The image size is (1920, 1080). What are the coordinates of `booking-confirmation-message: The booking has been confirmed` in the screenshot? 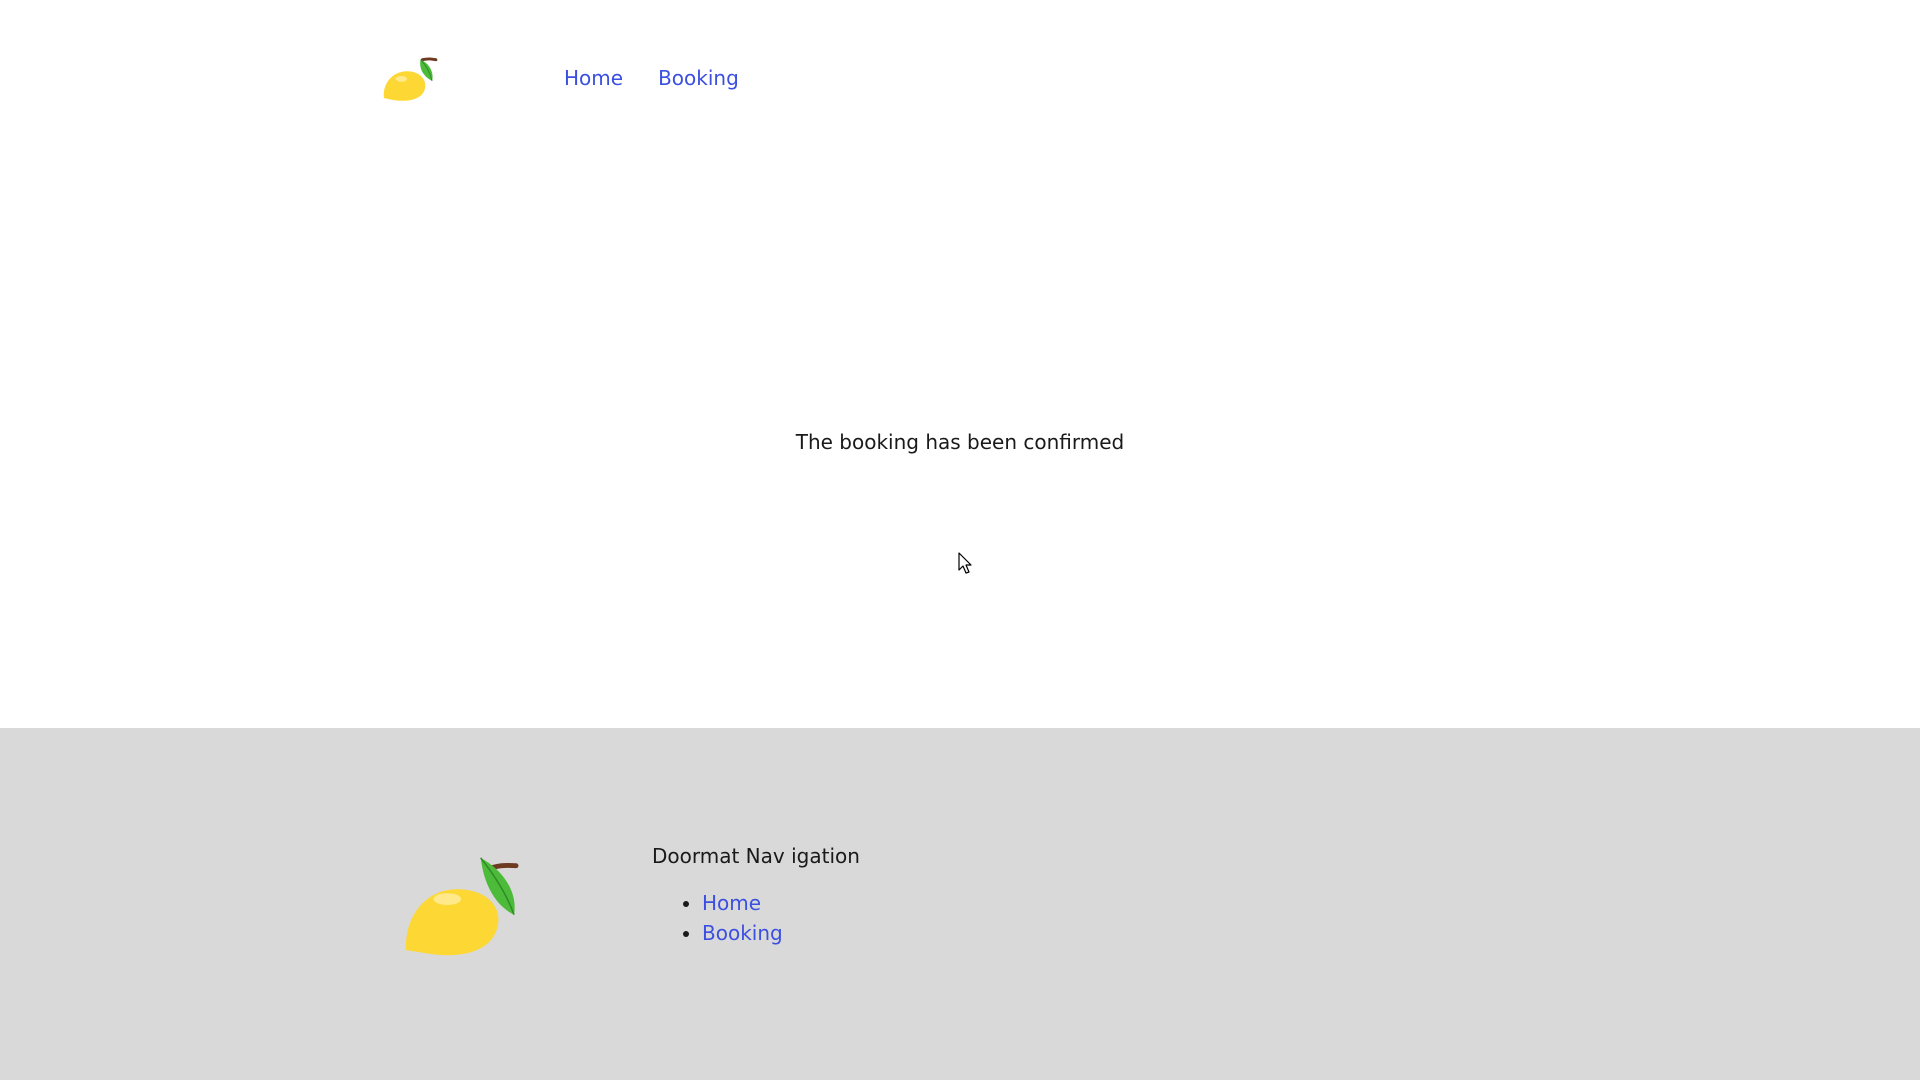 It's located at (960, 442).